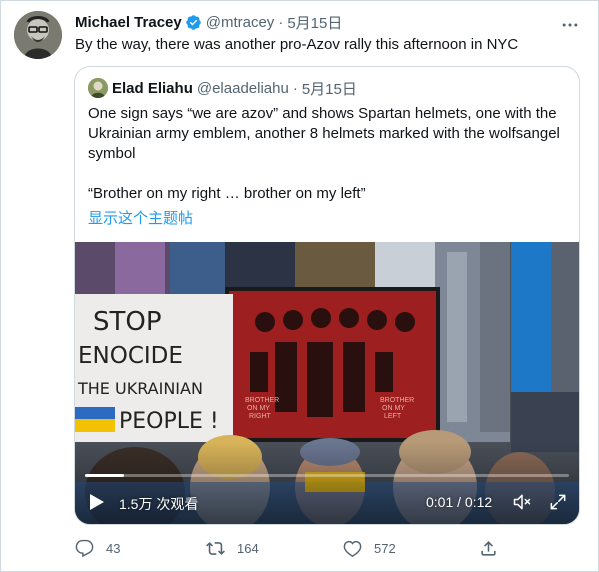 The image size is (599, 572). I want to click on quoted-author-name: Elad Eliahu, so click(152, 88).